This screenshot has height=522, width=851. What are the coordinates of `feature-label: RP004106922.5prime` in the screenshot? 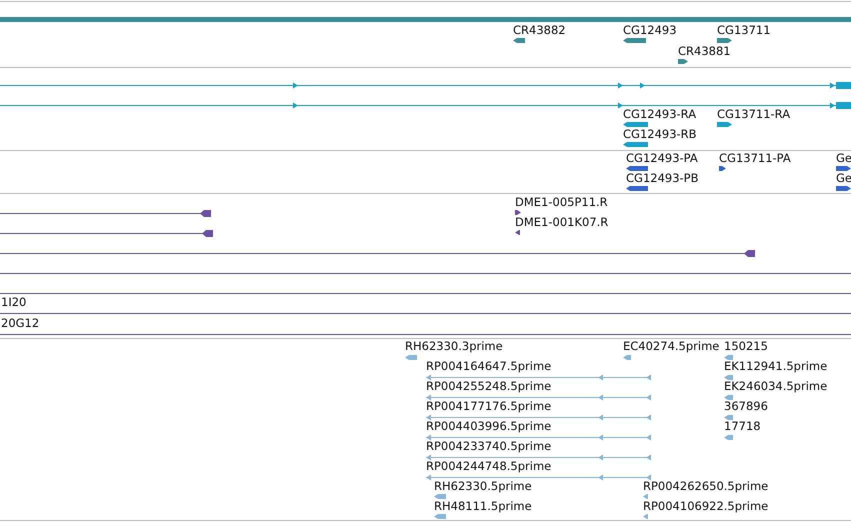 It's located at (705, 506).